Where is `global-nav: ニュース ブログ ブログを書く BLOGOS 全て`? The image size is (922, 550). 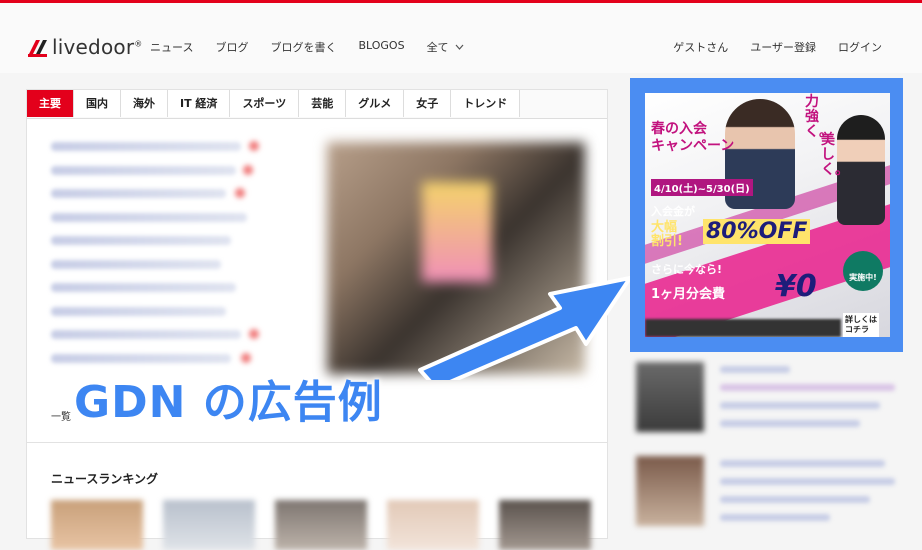 global-nav: ニュース ブログ ブログを書く BLOGOS 全て is located at coordinates (318, 47).